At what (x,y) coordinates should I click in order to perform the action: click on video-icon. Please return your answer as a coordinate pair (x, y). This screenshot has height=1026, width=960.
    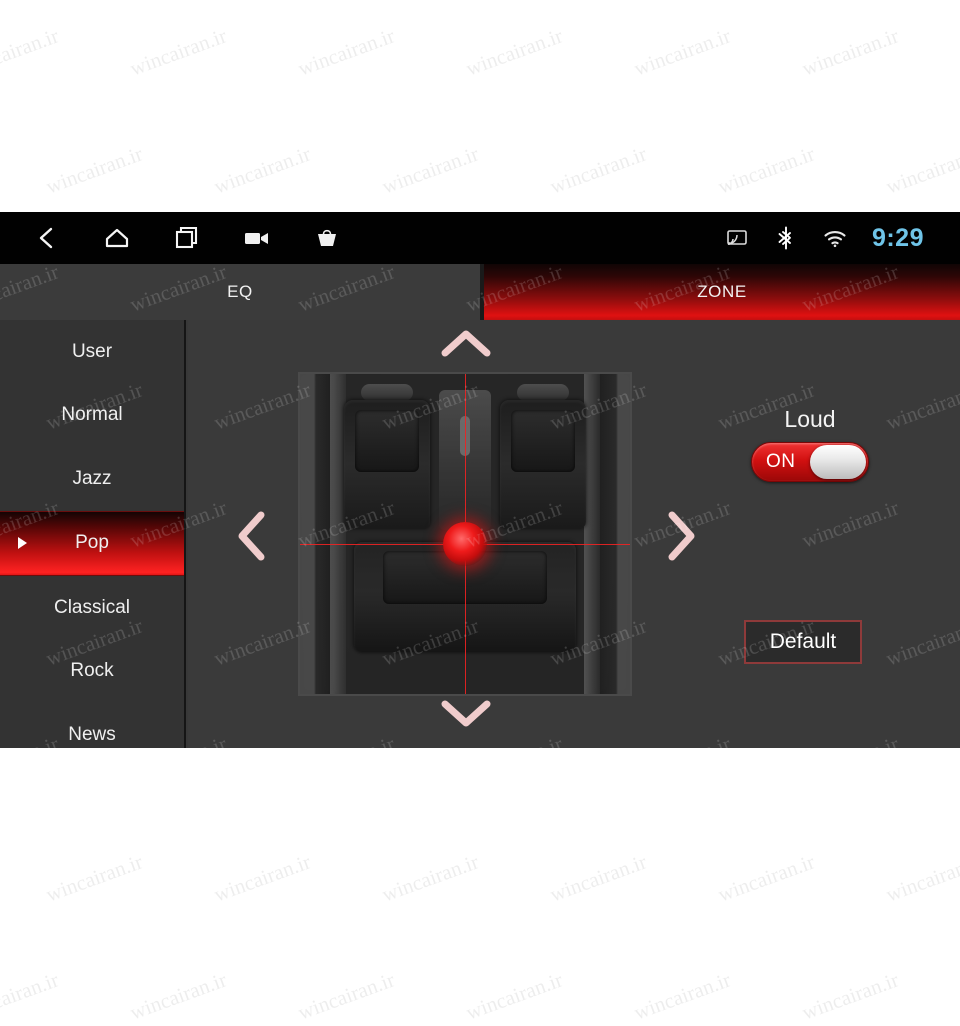
    Looking at the image, I should click on (257, 238).